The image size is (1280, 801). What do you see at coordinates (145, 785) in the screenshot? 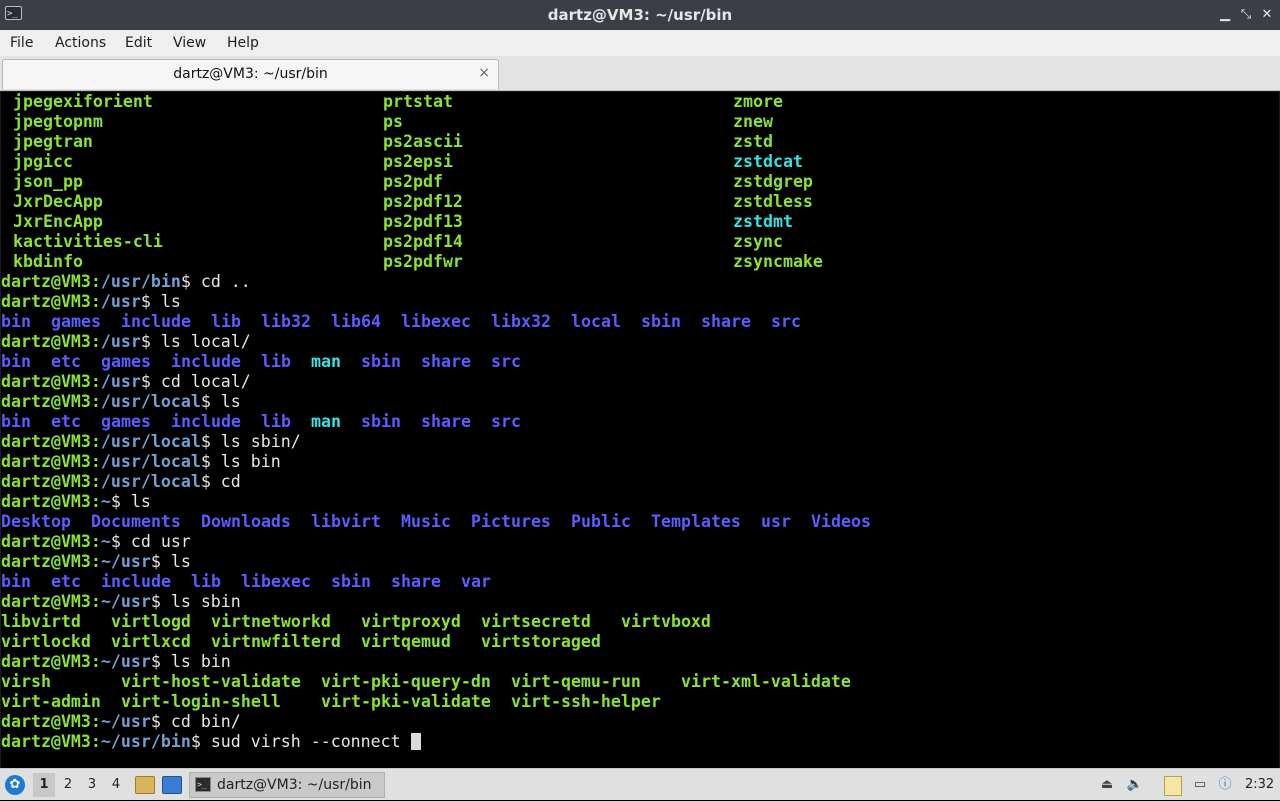
I see `file-manager-icon` at bounding box center [145, 785].